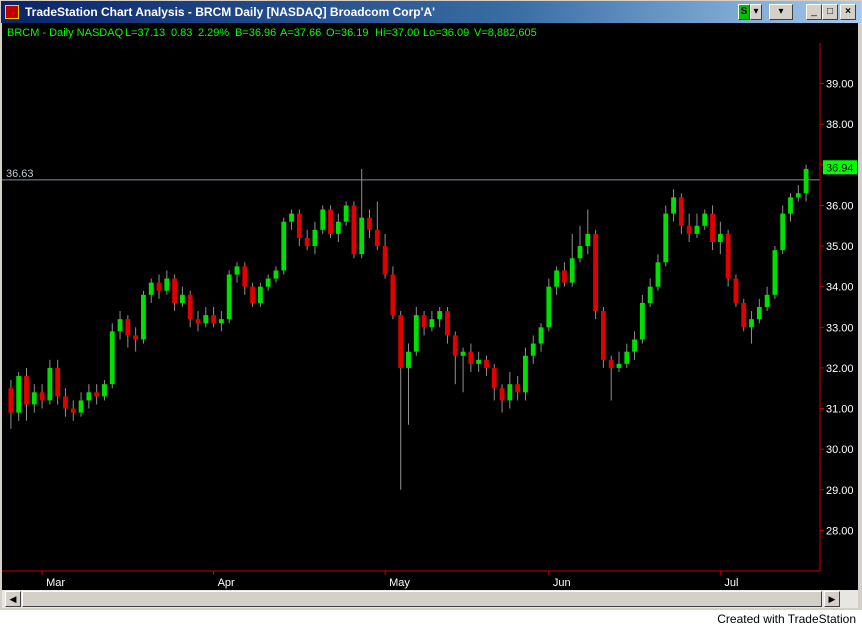 The width and height of the screenshot is (862, 626). I want to click on horizontal-line-label: 36.63, so click(20, 174).